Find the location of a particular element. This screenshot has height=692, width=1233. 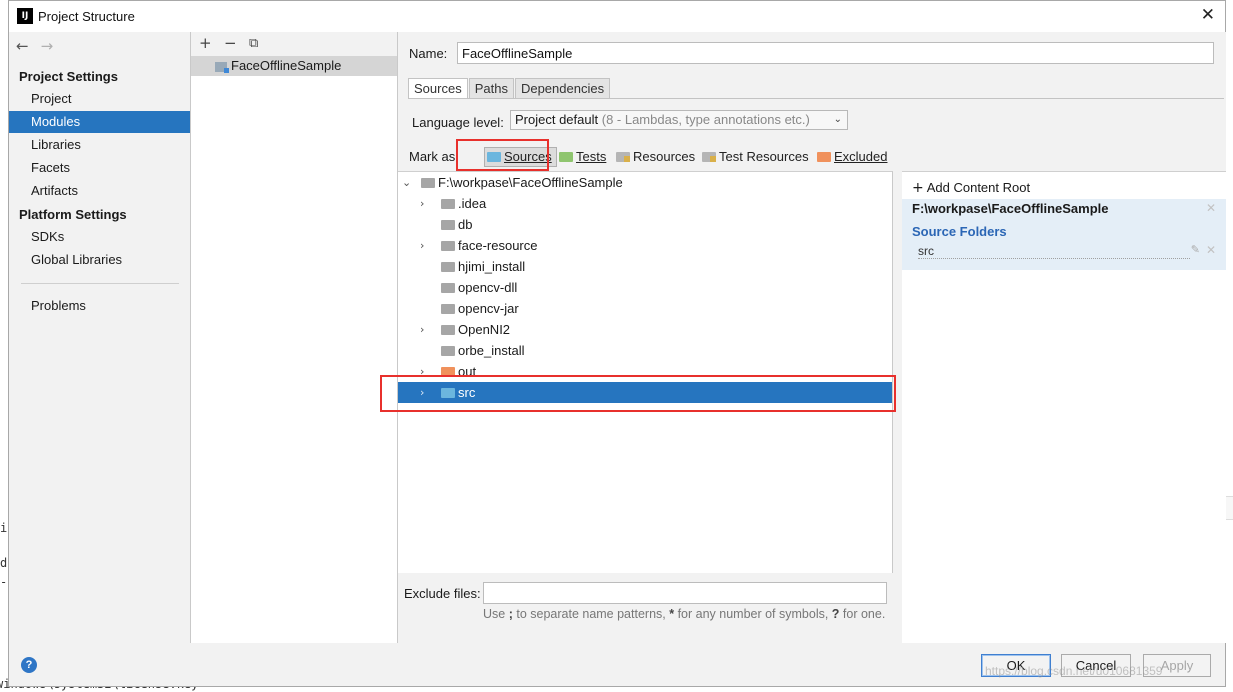

tree-row-root: ⌄ F:\workpase\FaceOfflineSample is located at coordinates (645, 182).